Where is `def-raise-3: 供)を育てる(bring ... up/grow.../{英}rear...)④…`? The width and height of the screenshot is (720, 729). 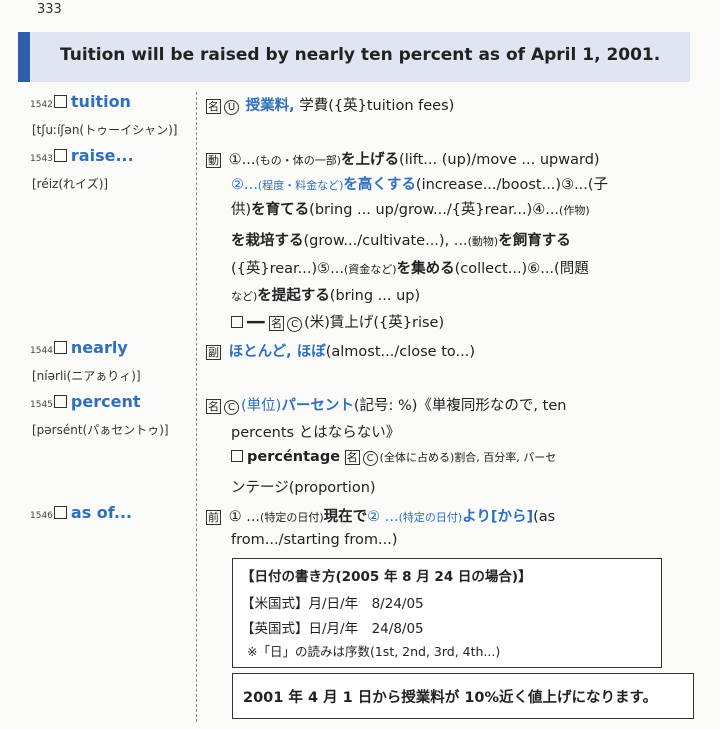
def-raise-3: 供)を育てる(bring ... up/grow.../{英}rear...)④… is located at coordinates (410, 208).